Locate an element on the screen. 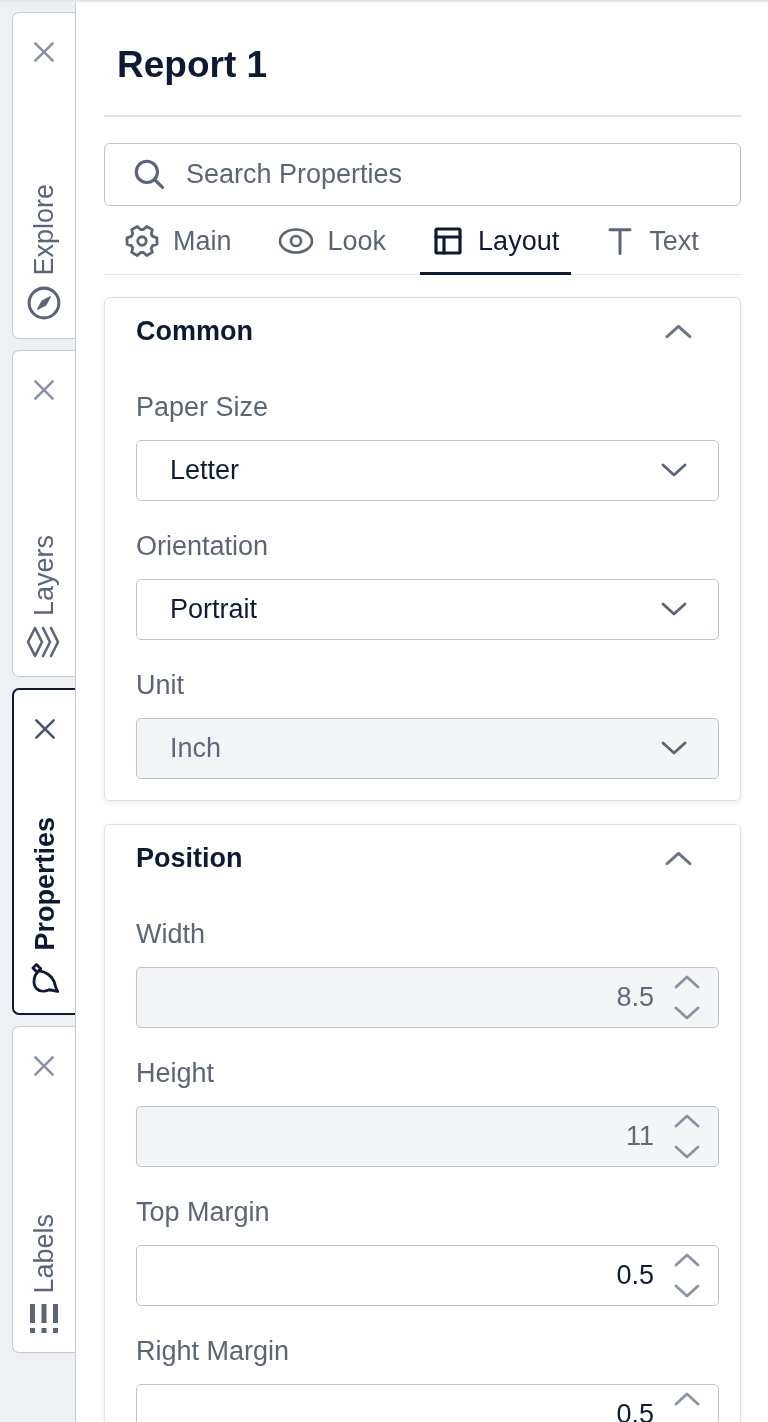 The image size is (768, 1422). layout-icon is located at coordinates (448, 241).